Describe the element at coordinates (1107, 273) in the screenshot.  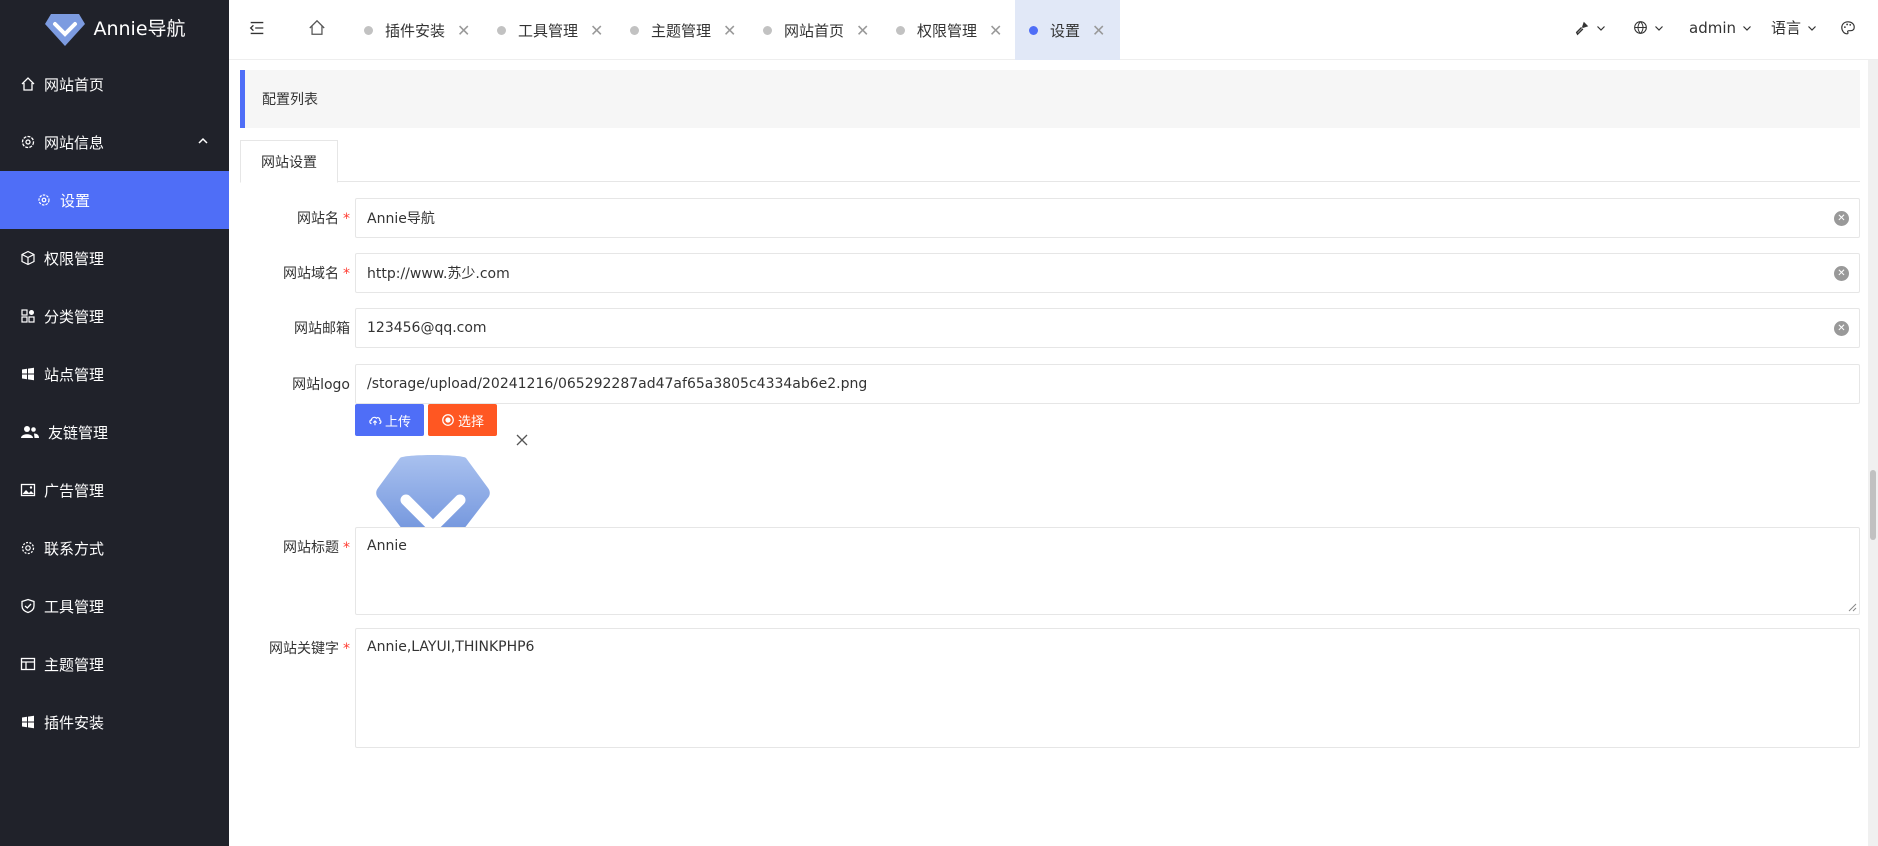
I see `site-domain-input: http://www.苏少.com ✕` at that location.